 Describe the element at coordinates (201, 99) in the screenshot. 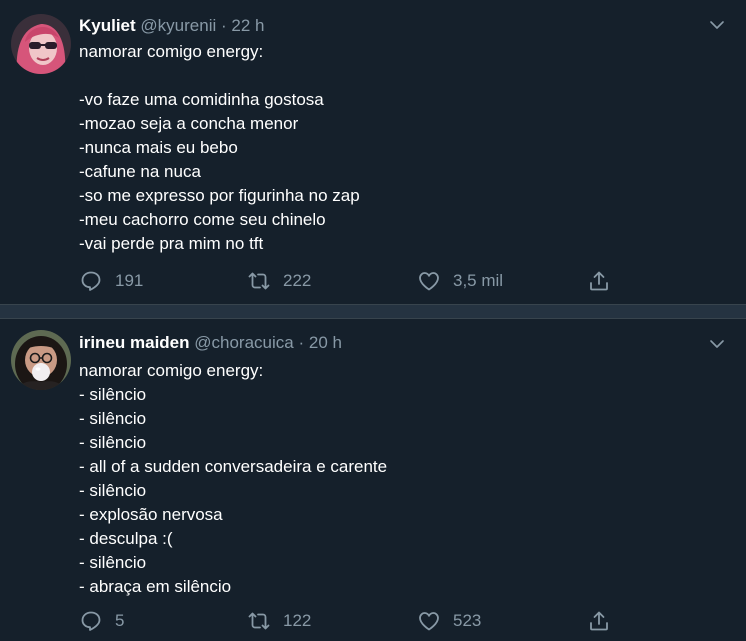

I see `tweet-line: -vo faze uma comidinha gostosa` at that location.